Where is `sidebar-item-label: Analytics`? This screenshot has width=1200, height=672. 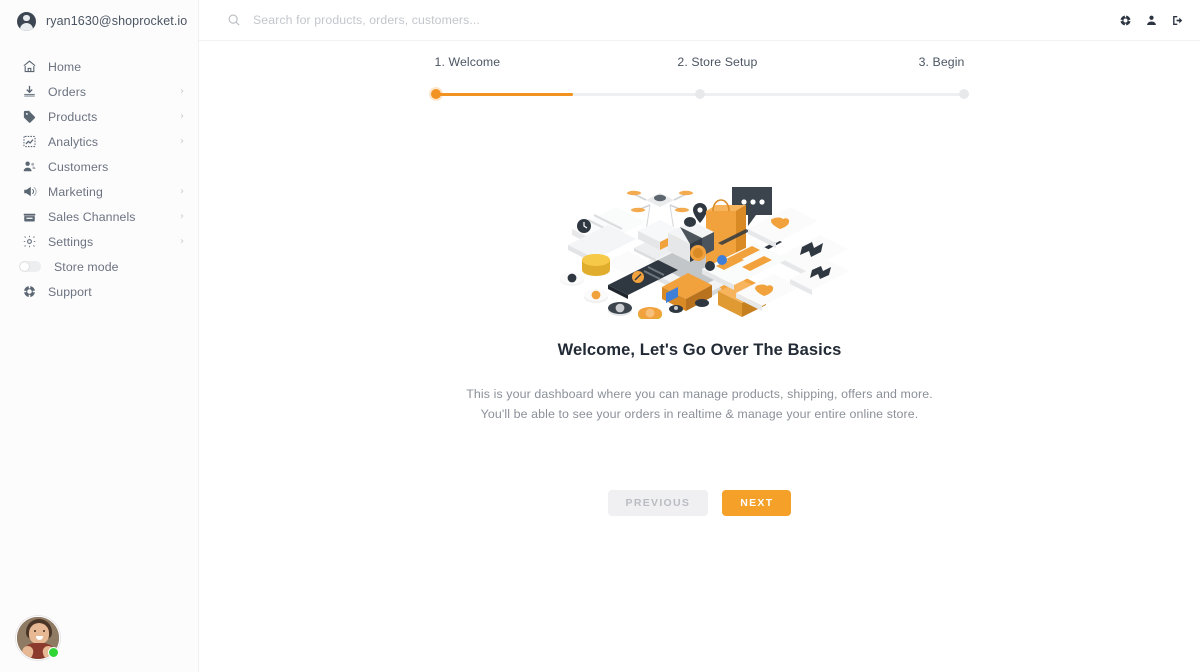
sidebar-item-label: Analytics is located at coordinates (73, 141).